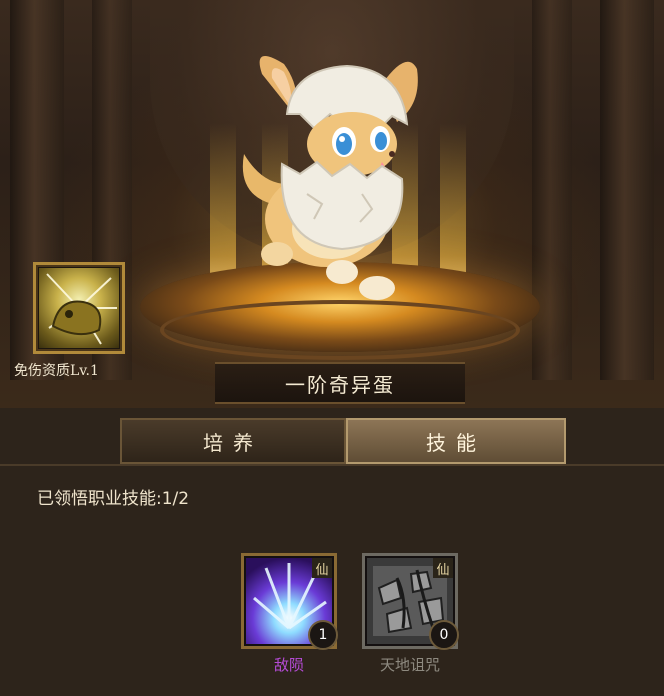  I want to click on golden-beast-icon, so click(79, 308).